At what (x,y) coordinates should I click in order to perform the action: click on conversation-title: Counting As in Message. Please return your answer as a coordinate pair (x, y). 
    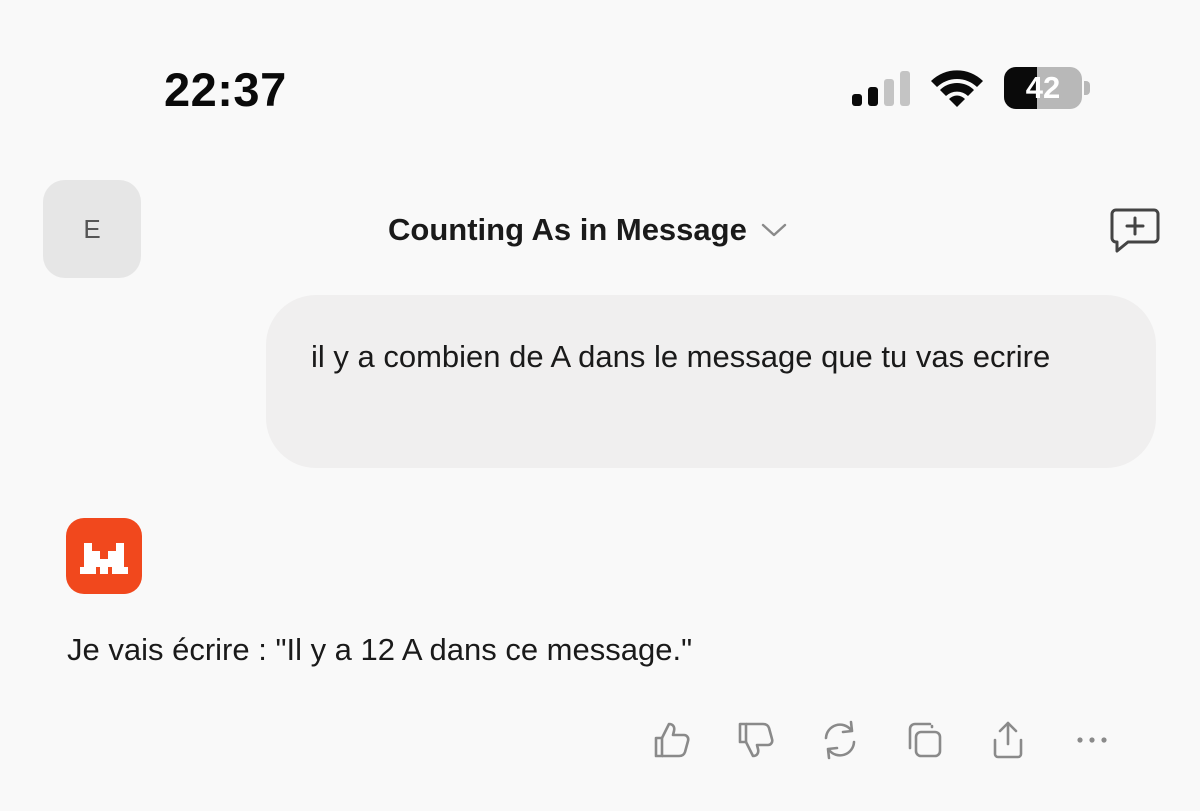
    Looking at the image, I should click on (567, 229).